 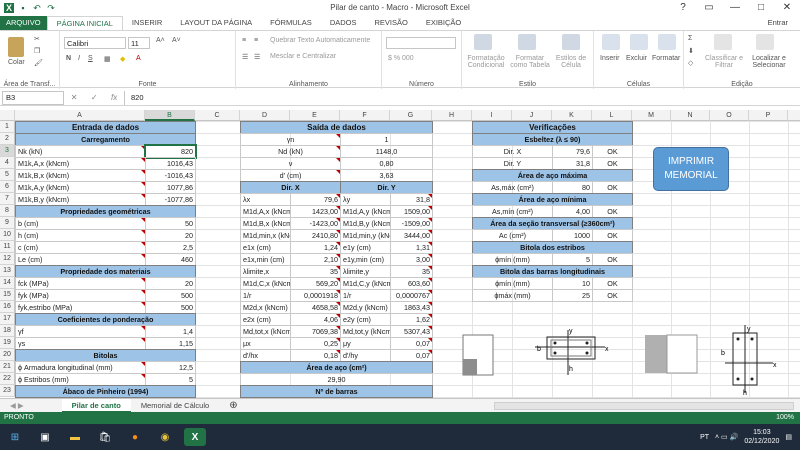 What do you see at coordinates (726, 437) in the screenshot?
I see `tray-icons: ˄ ▭ 🔊` at bounding box center [726, 437].